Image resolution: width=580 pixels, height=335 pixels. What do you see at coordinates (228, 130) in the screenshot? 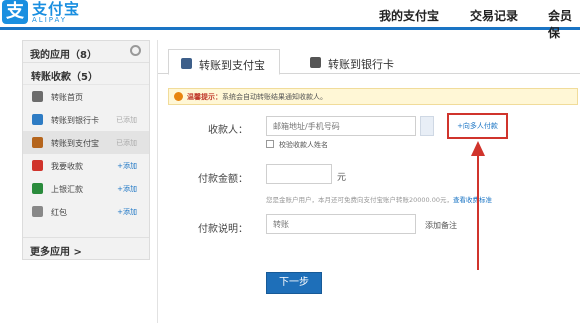
I see `payee-label: 收款人：` at bounding box center [228, 130].